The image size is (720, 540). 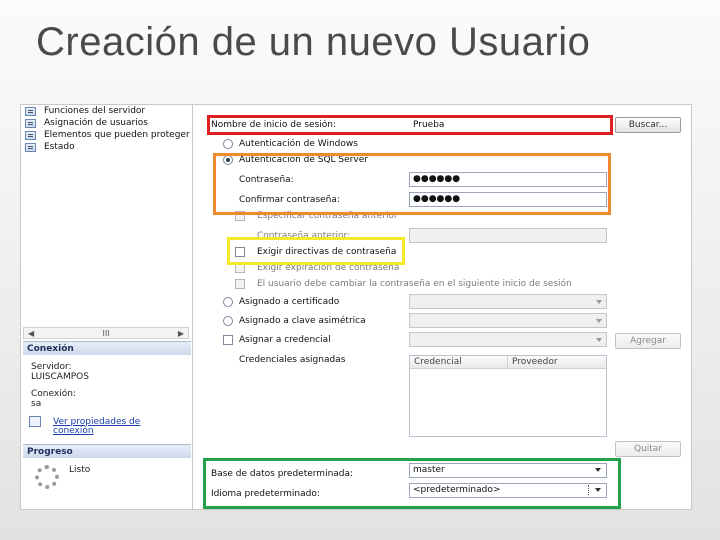 I want to click on properties-icon, so click(x=35, y=421).